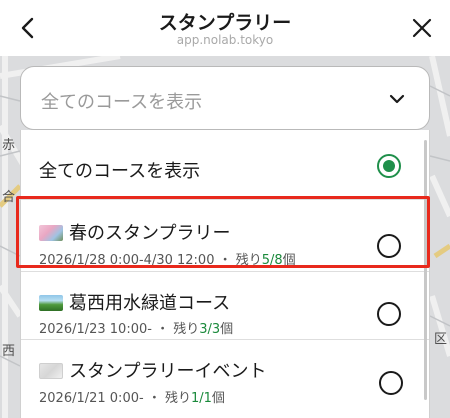  What do you see at coordinates (150, 303) in the screenshot?
I see `option-name: 葛西用水緑道コース` at bounding box center [150, 303].